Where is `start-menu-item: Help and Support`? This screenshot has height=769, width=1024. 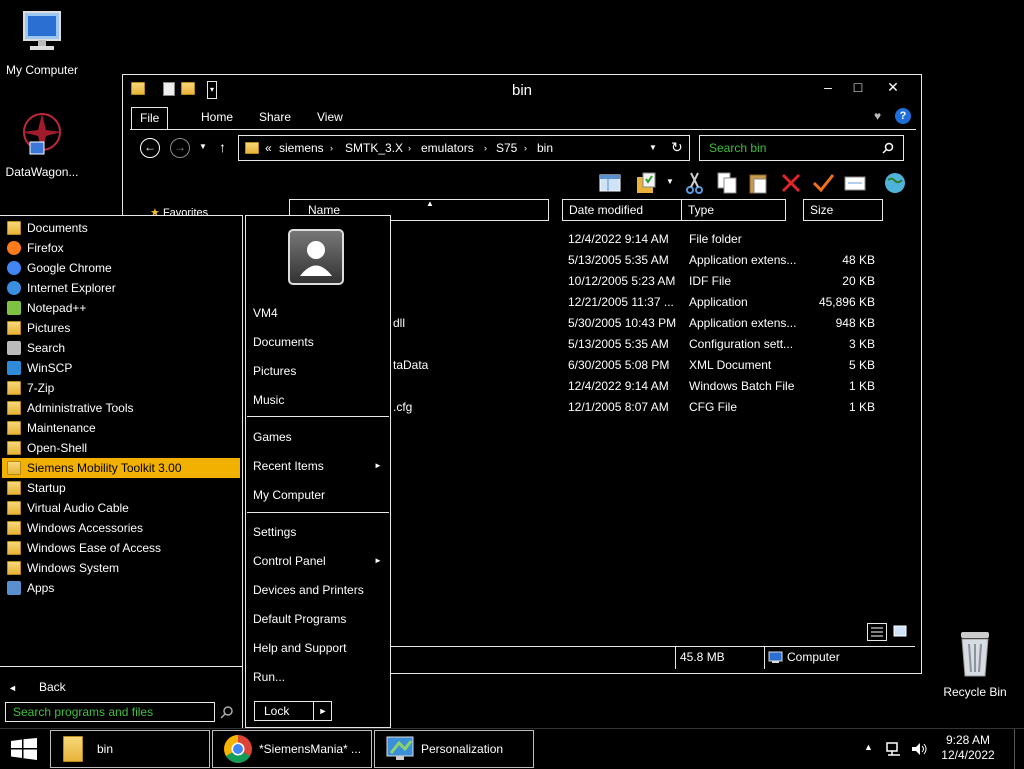 start-menu-item: Help and Support is located at coordinates (318, 648).